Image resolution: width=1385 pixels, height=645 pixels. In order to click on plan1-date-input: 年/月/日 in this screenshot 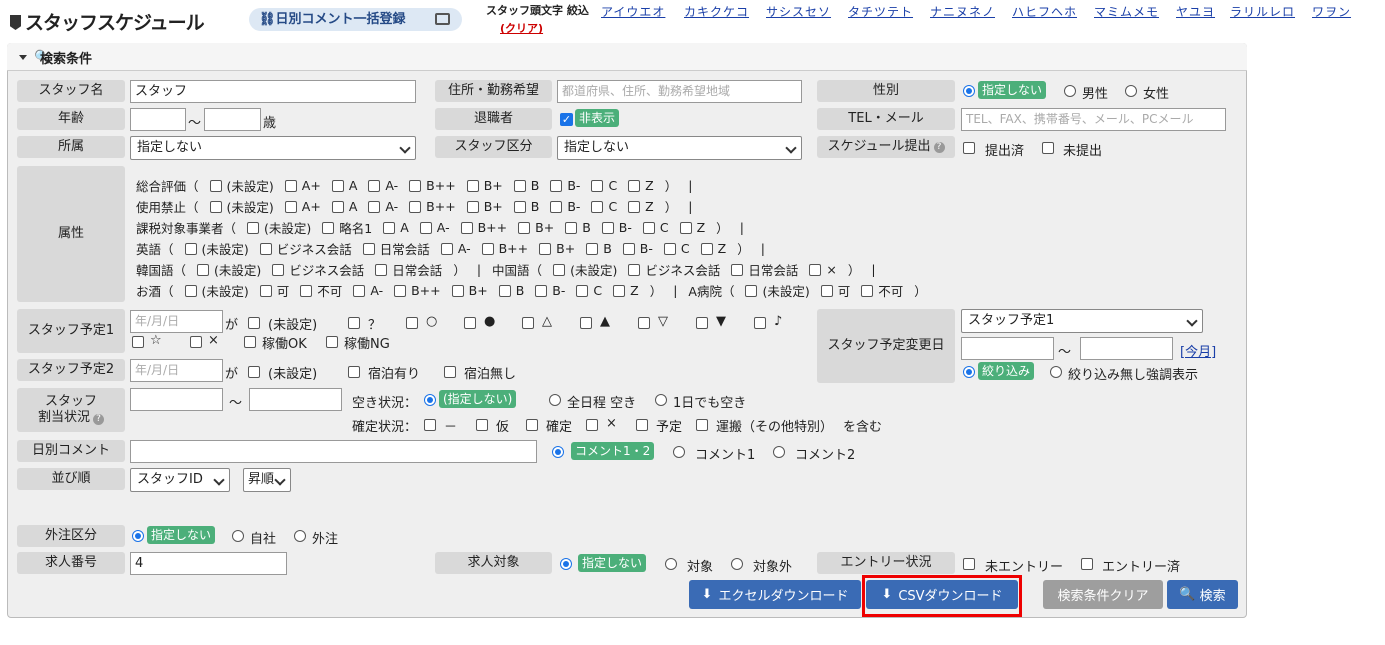, I will do `click(176, 321)`.